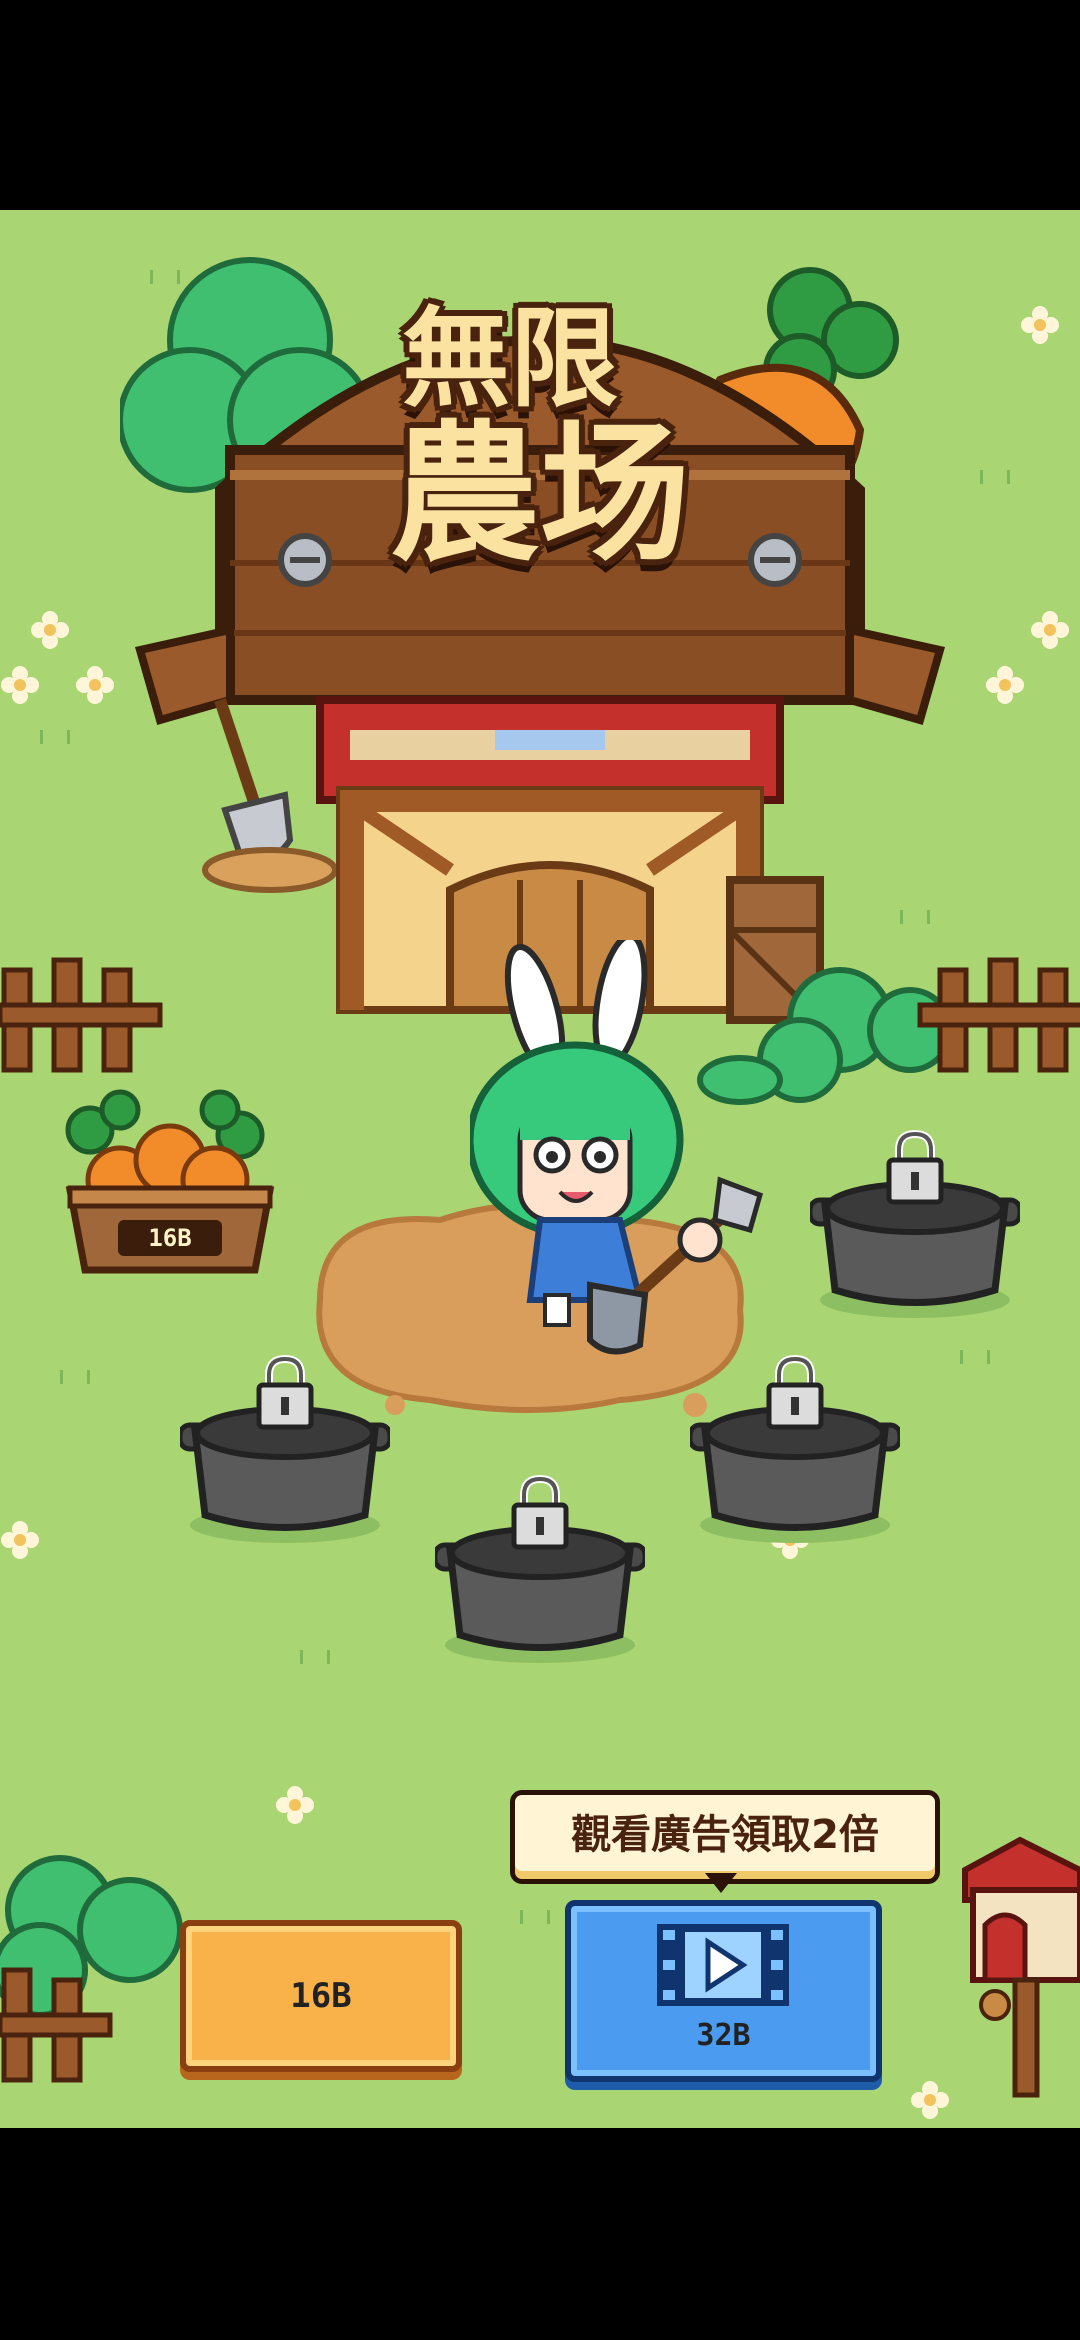 This screenshot has height=2340, width=1080. What do you see at coordinates (725, 1835) in the screenshot?
I see `ad-tooltip-text: 觀看廣告領取2倍` at bounding box center [725, 1835].